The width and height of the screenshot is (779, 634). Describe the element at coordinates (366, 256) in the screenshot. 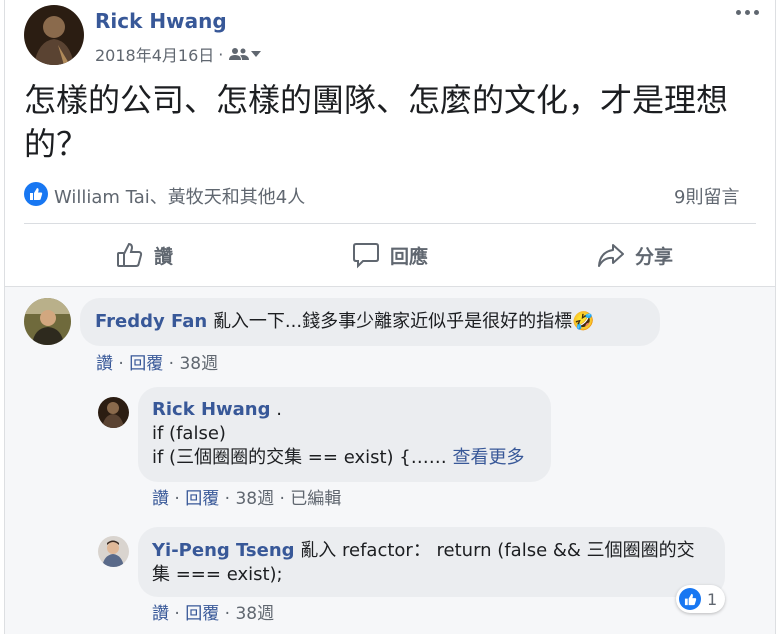

I see `comment-icon` at that location.